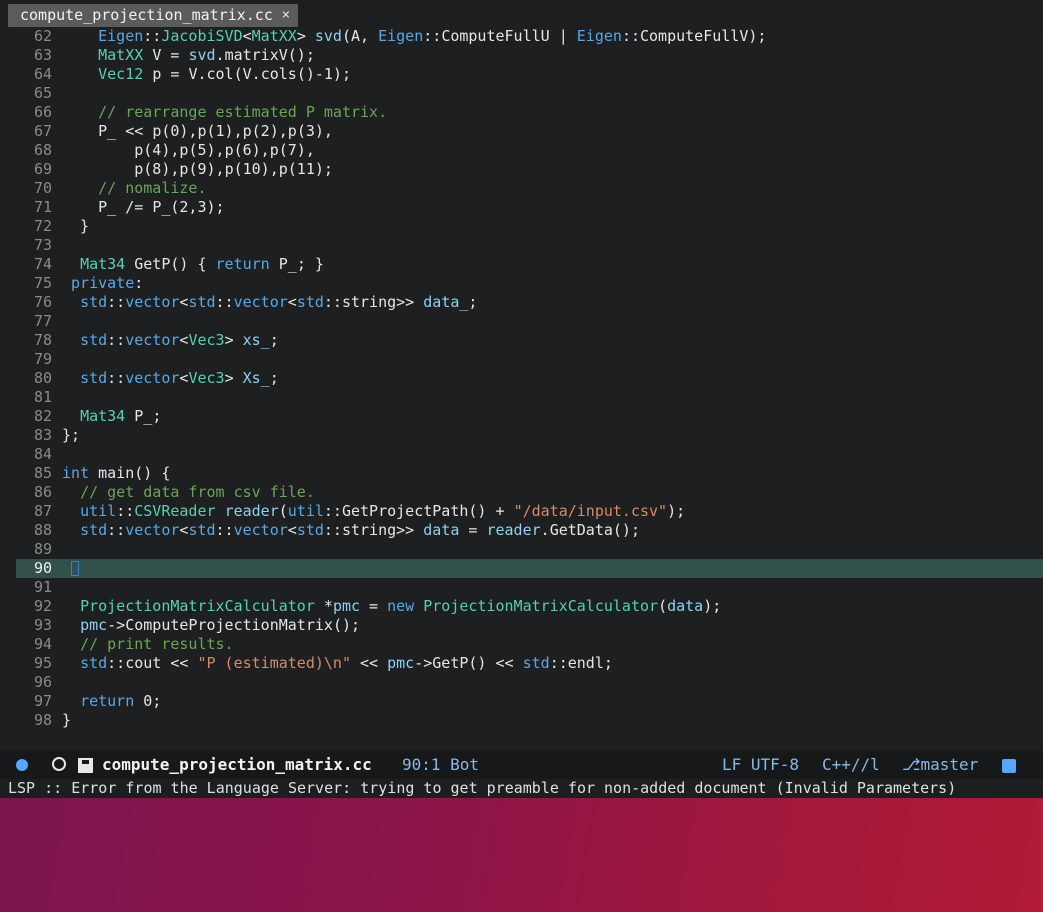  I want to click on code-line: 97 return 0;, so click(529, 701).